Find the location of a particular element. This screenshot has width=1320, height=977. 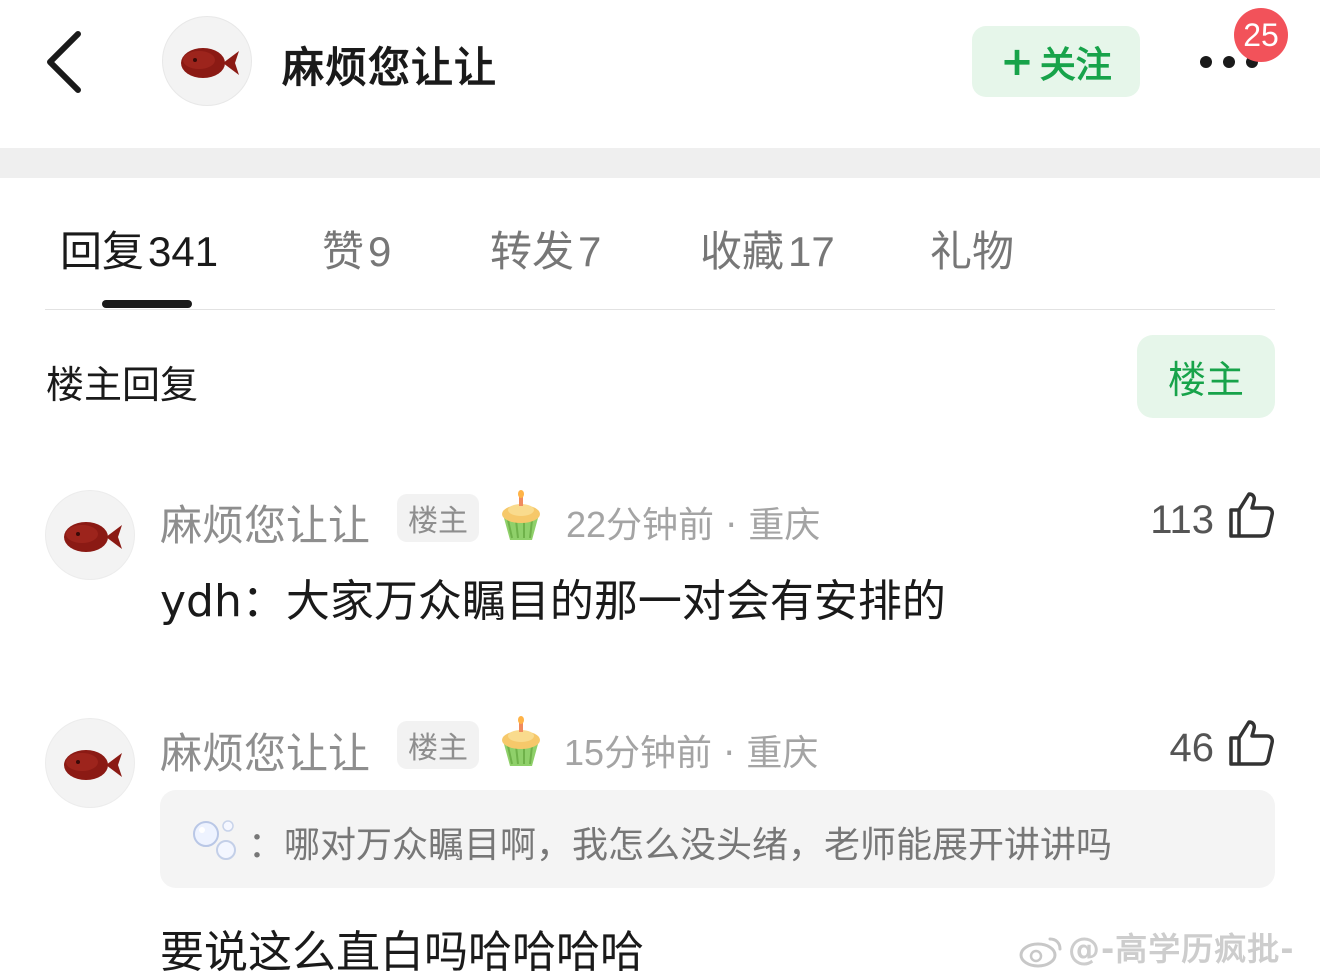

op-filter-button: 楼主 is located at coordinates (1206, 376).